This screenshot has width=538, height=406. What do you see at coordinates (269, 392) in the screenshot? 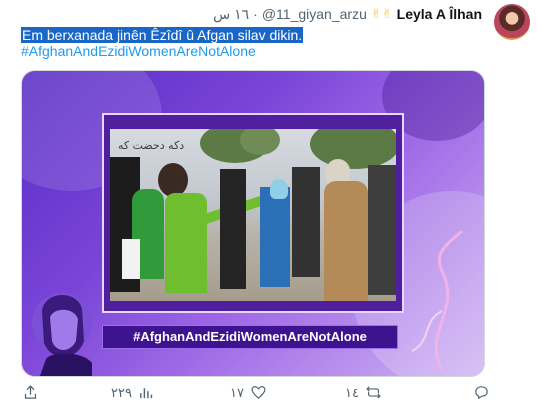
I see `tweet-actions: ٢٢٩ ١٧ ١٤` at bounding box center [269, 392].